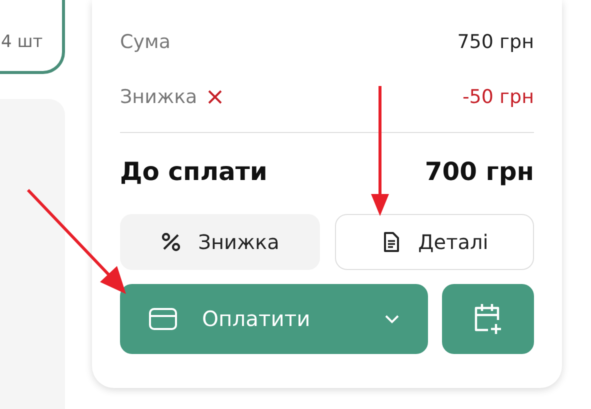 The height and width of the screenshot is (409, 591). Describe the element at coordinates (392, 319) in the screenshot. I see `caret-icon` at that location.